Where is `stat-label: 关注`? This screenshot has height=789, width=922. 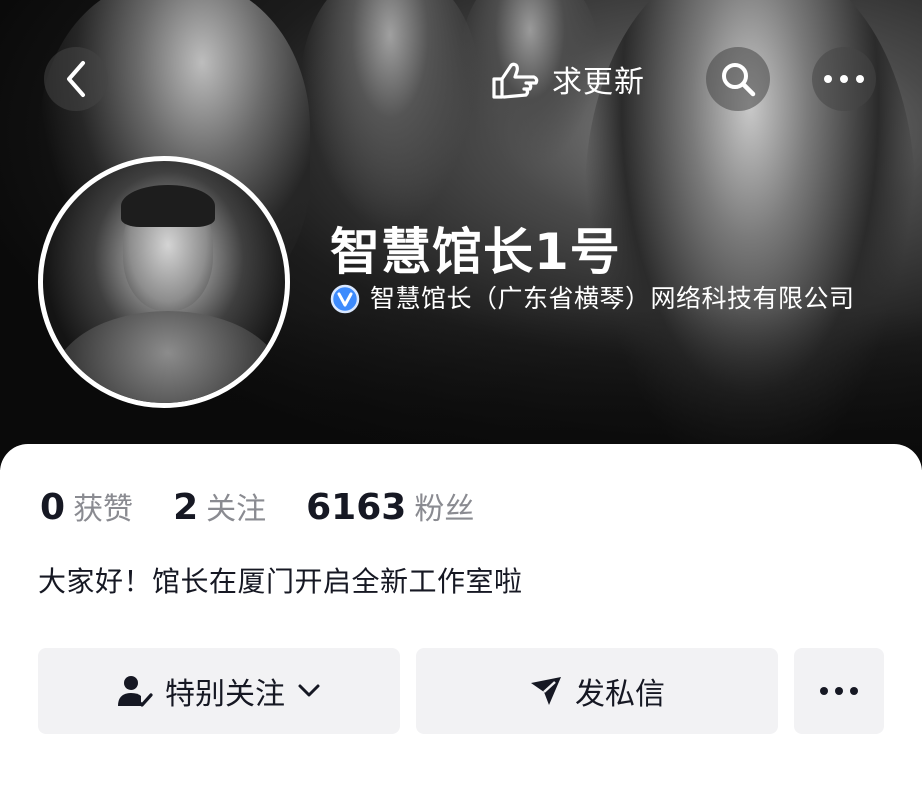 stat-label: 关注 is located at coordinates (236, 509).